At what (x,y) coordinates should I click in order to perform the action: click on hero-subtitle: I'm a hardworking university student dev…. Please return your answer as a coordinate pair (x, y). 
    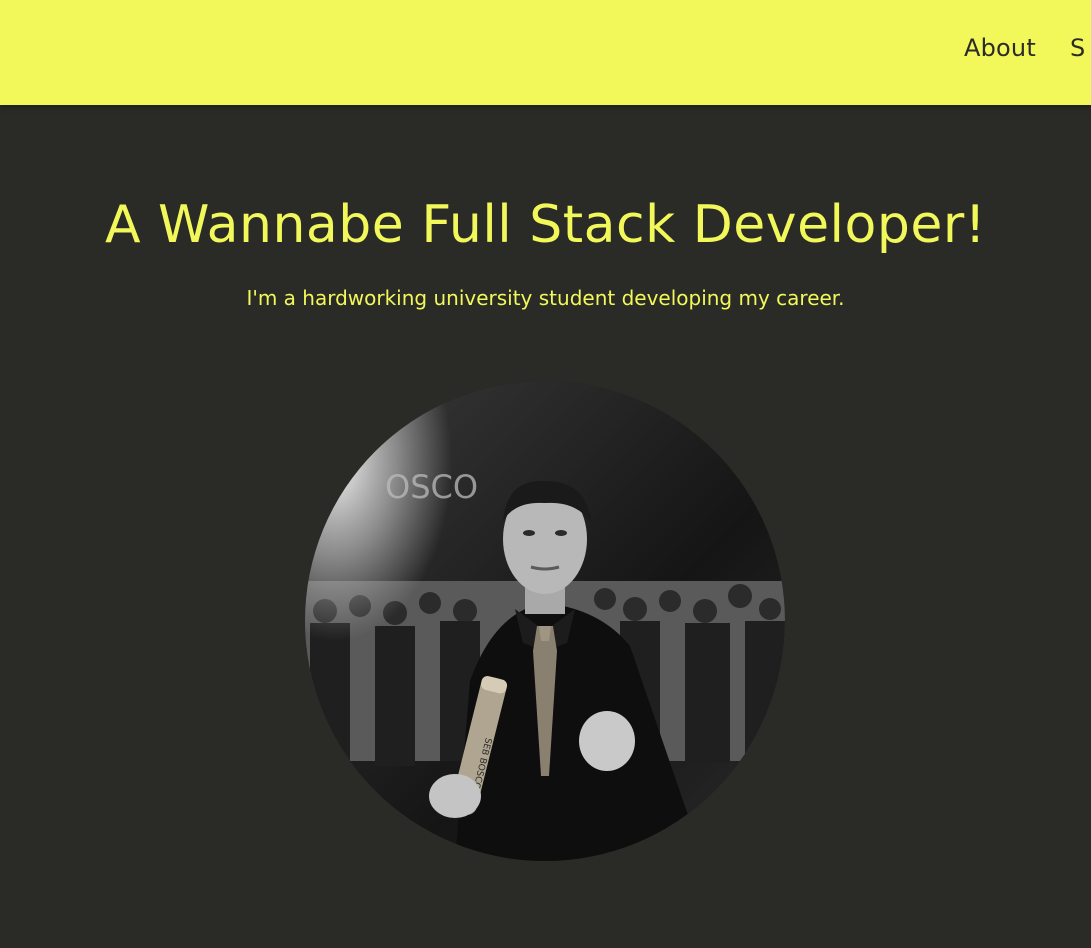
    Looking at the image, I should click on (545, 298).